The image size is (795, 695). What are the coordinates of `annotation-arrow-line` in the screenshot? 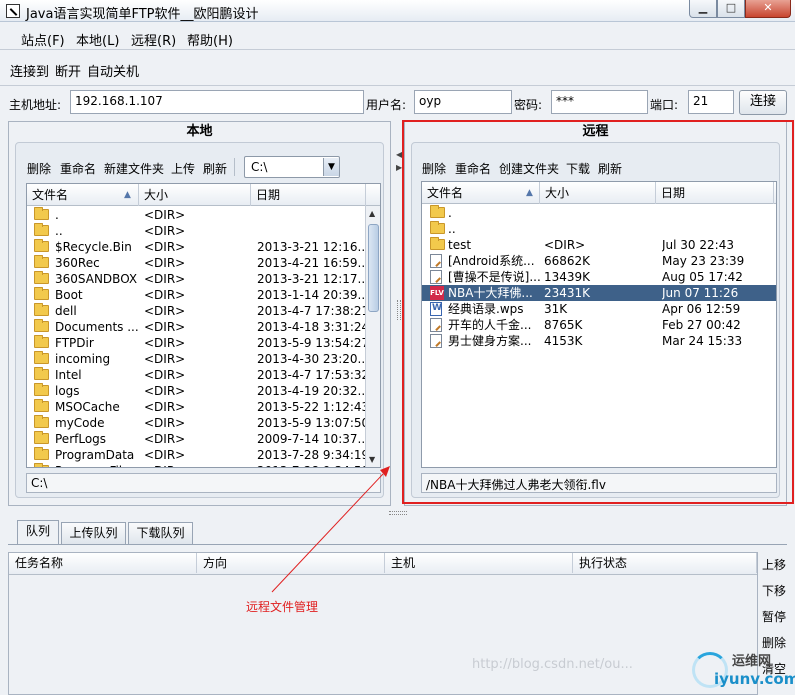 It's located at (327, 533).